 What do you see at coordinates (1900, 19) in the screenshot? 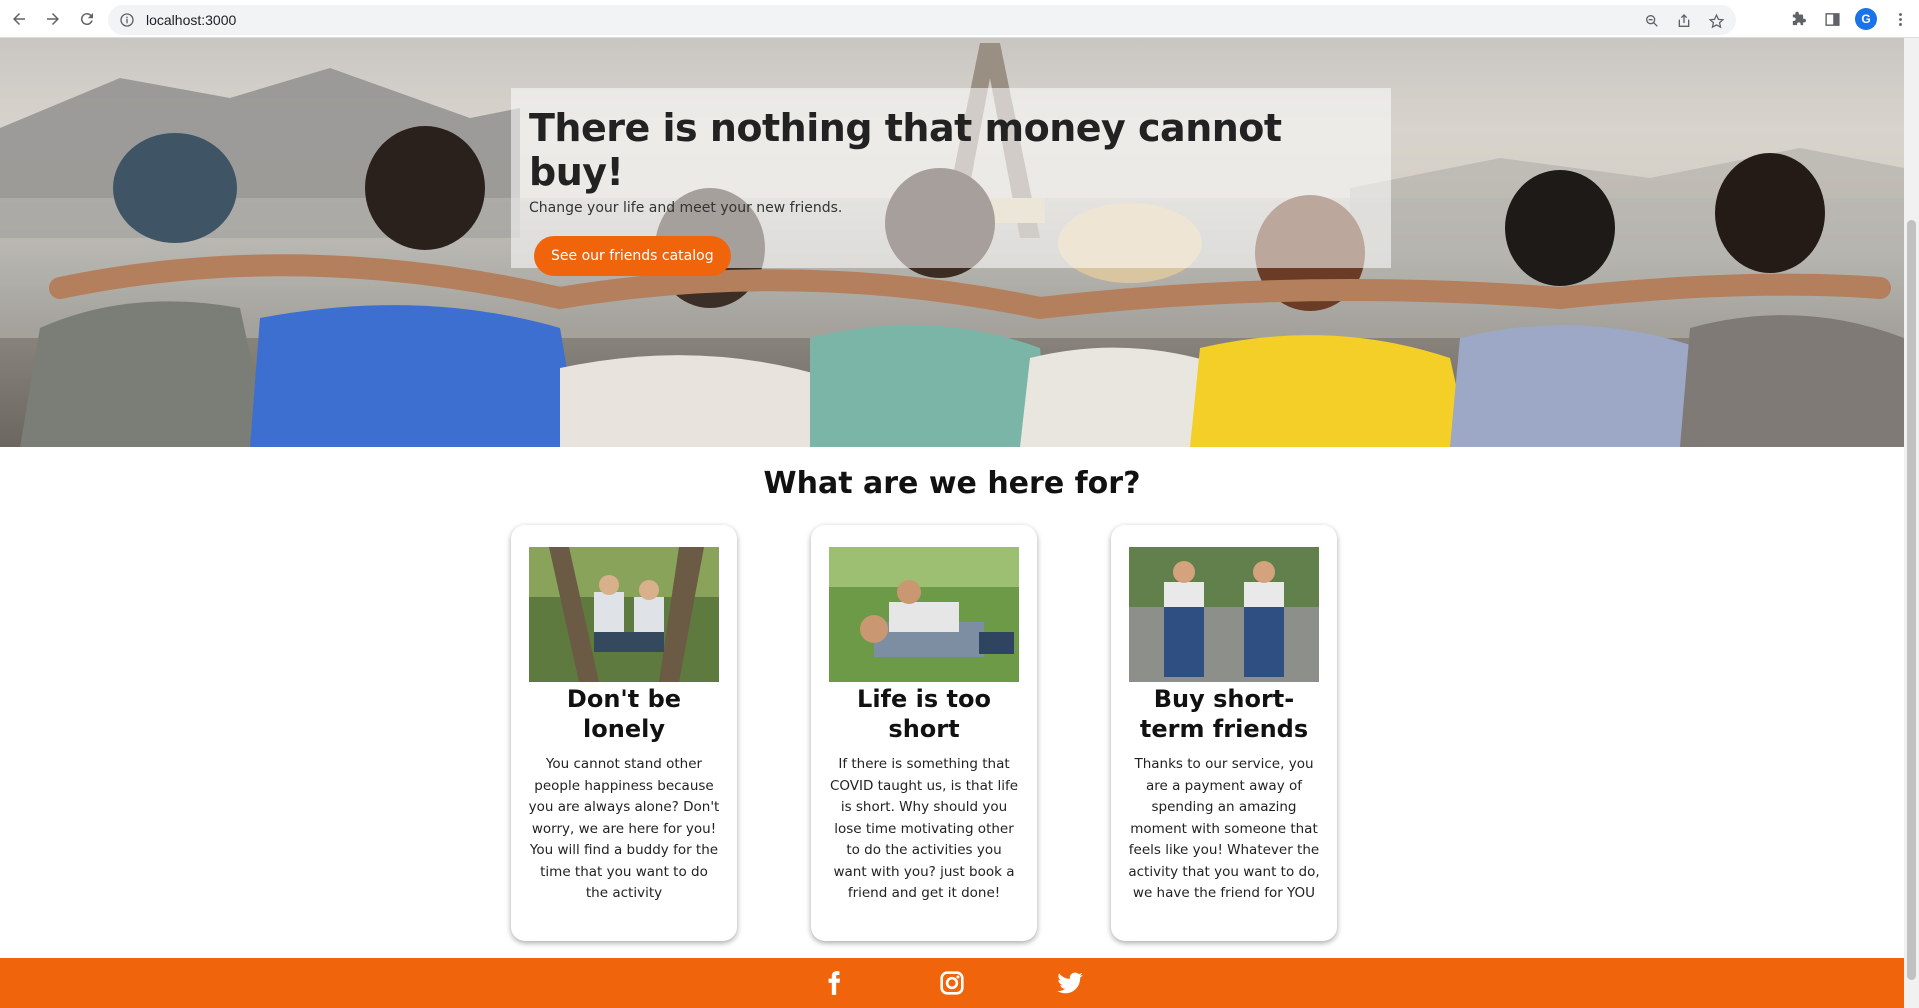
I see `menu-icon` at bounding box center [1900, 19].